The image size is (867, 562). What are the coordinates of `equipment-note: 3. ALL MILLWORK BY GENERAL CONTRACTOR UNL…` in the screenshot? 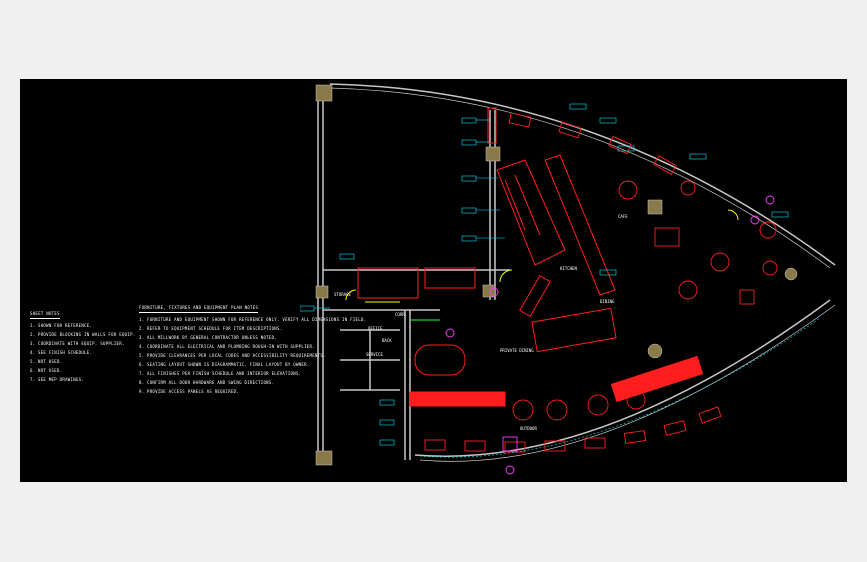 It's located at (208, 338).